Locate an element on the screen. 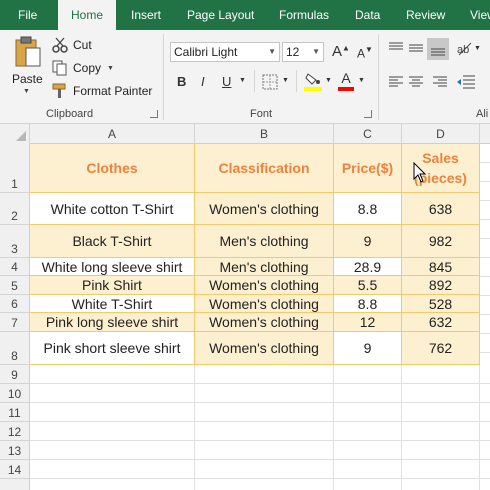 This screenshot has width=490, height=490. align-bottom-button is located at coordinates (438, 49).